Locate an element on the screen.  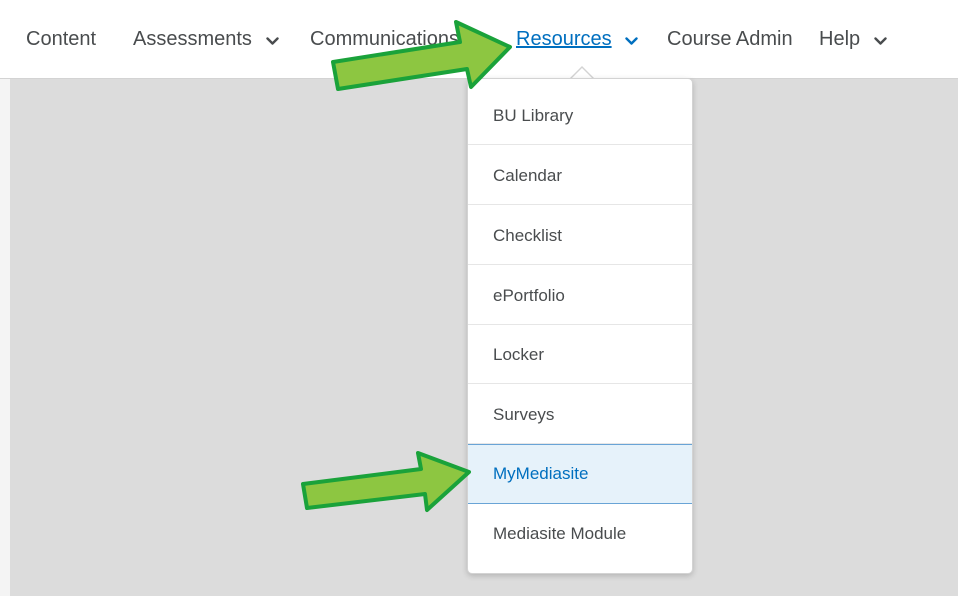
menu-item-label: Mediasite Module is located at coordinates (560, 533).